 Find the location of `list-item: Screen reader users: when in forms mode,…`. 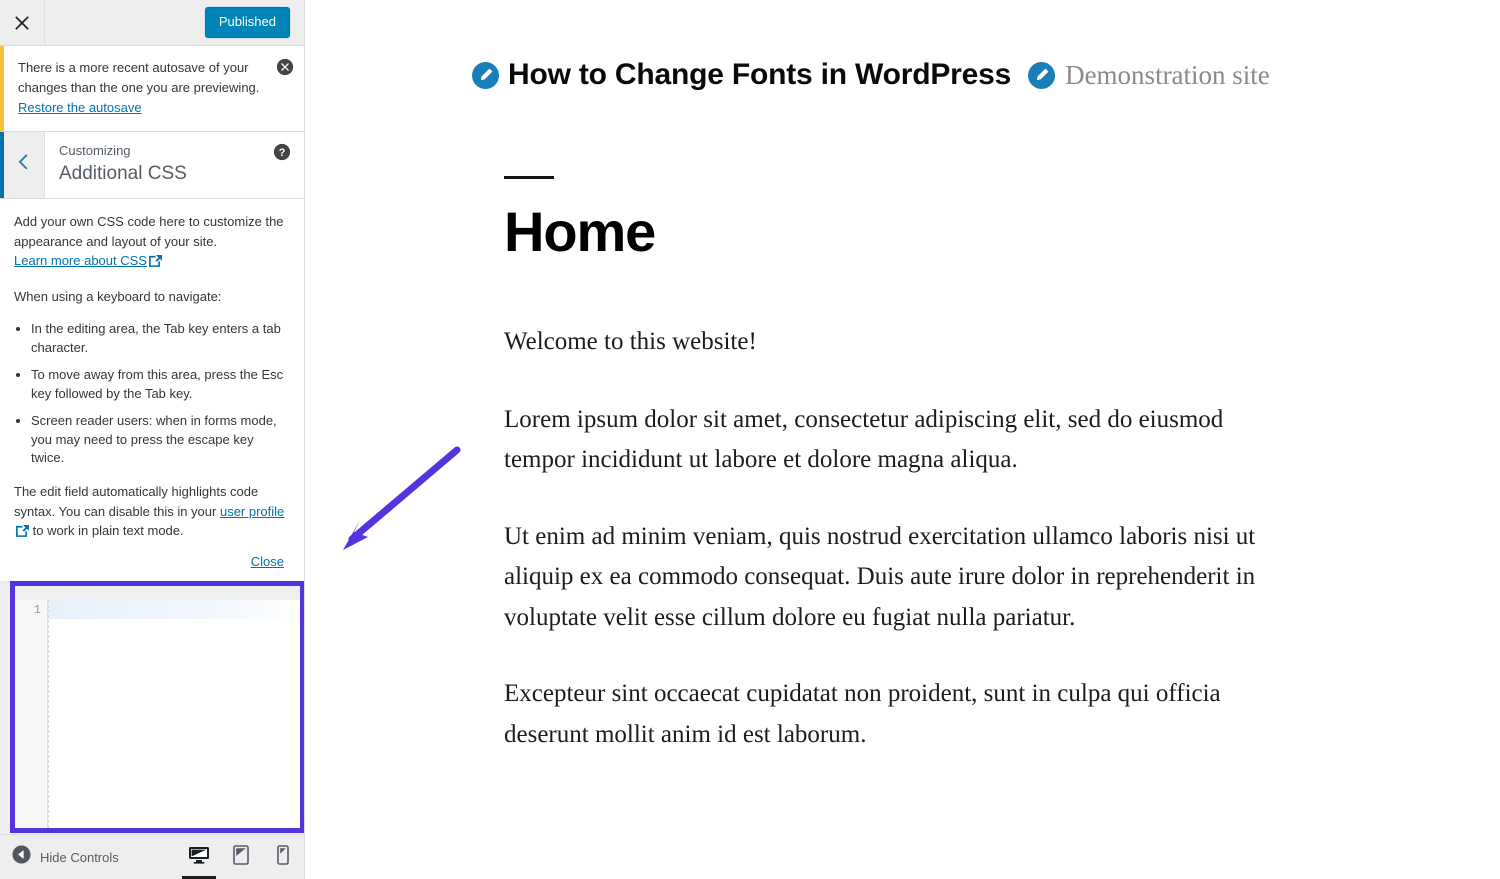

list-item: Screen reader users: when in forms mode,… is located at coordinates (160, 440).